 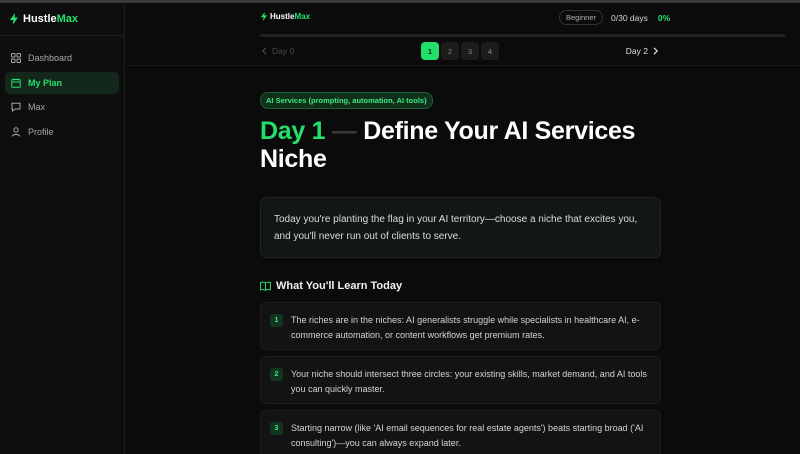 I want to click on sidebar-item-label: Max, so click(x=37, y=107).